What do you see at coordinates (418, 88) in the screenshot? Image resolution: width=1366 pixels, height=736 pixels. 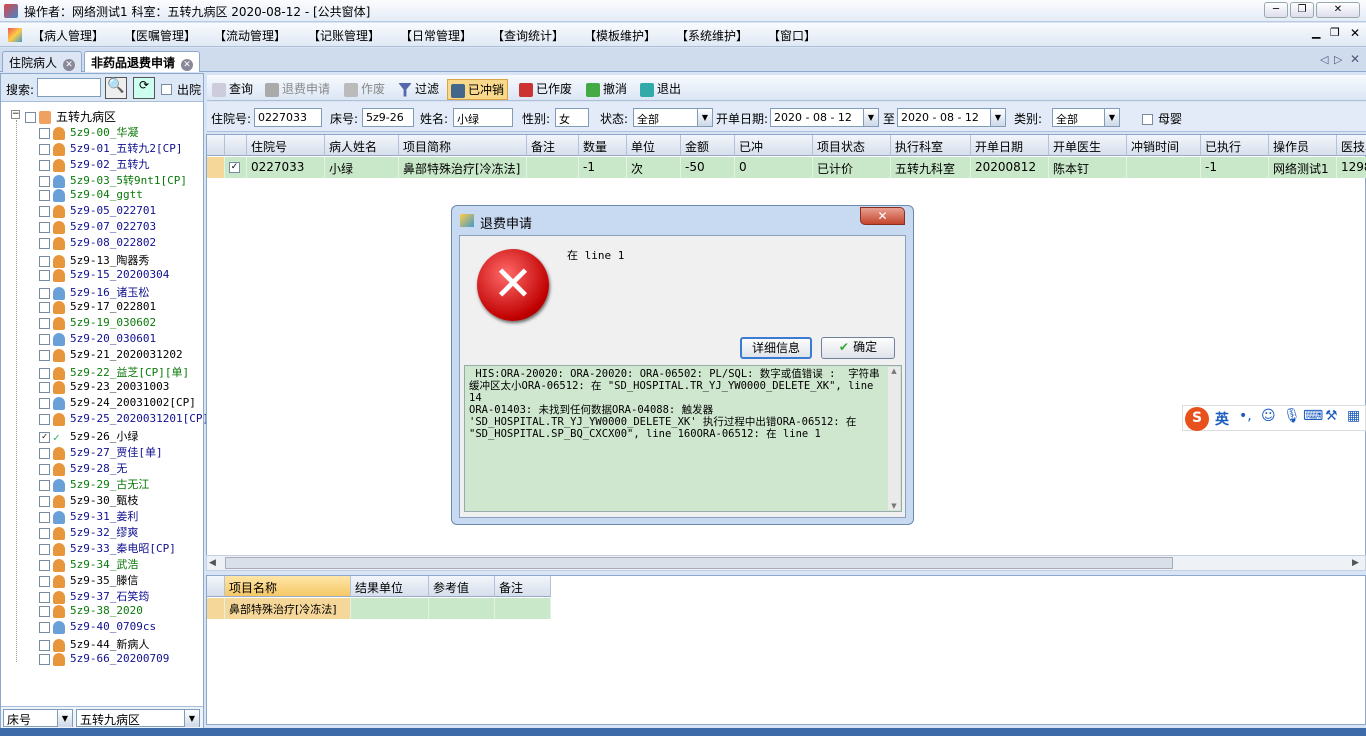 I see `filter-button: 过滤` at bounding box center [418, 88].